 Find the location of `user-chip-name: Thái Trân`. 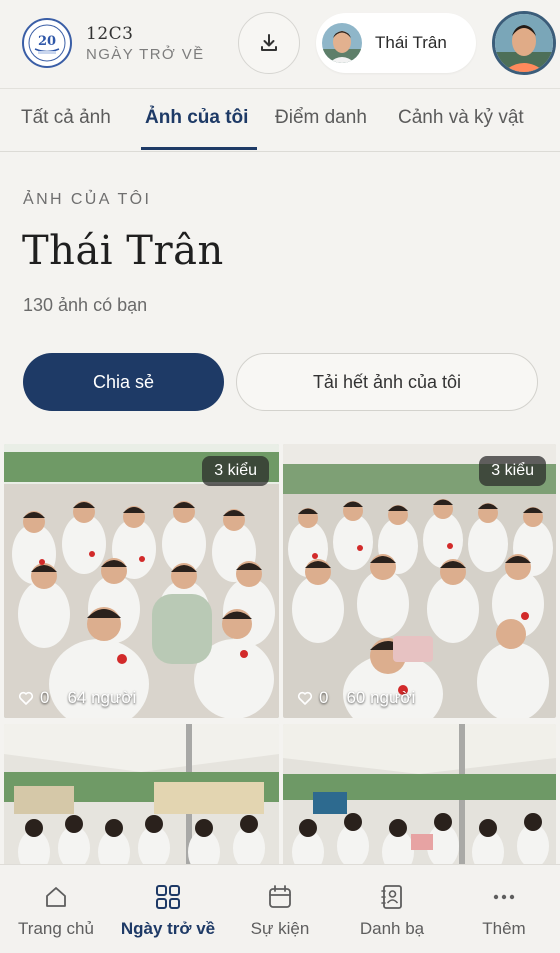

user-chip-name: Thái Trân is located at coordinates (411, 42).